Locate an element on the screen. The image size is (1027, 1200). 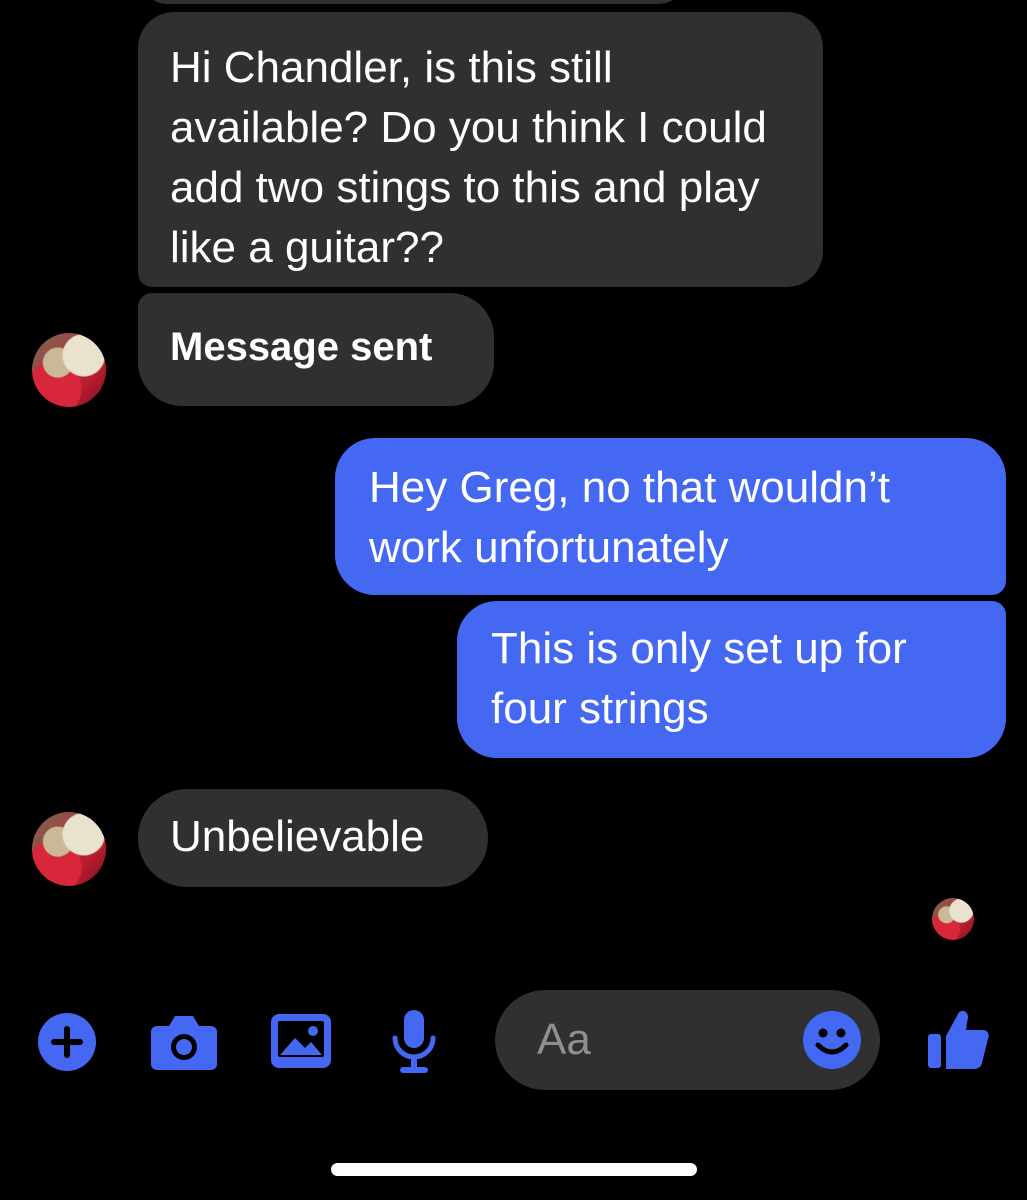
emoji-icon is located at coordinates (832, 1040).